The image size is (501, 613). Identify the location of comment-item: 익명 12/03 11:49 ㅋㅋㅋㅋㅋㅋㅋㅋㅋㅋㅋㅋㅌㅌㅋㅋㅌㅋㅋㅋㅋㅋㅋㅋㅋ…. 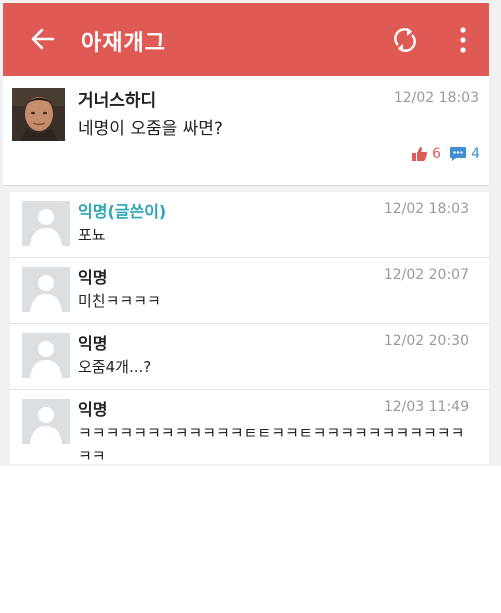
(249, 427).